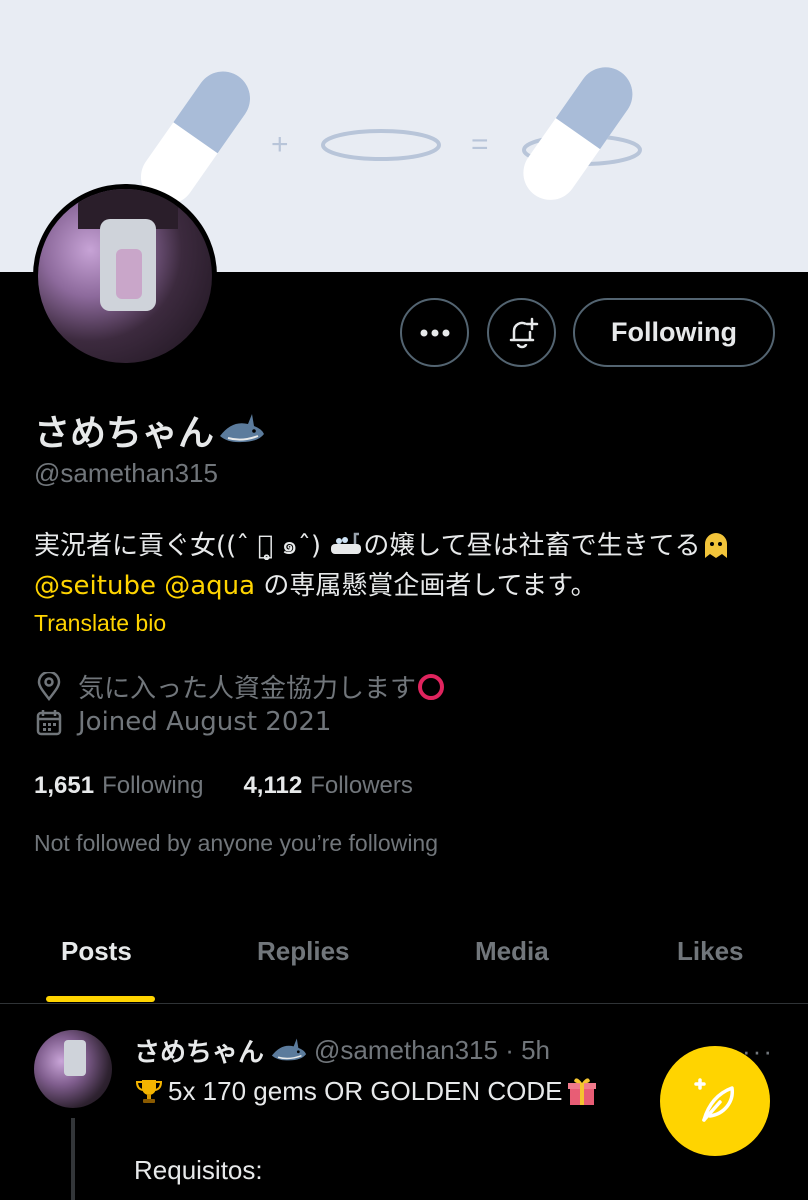 The image size is (808, 1200). I want to click on notifications-button, so click(521, 332).